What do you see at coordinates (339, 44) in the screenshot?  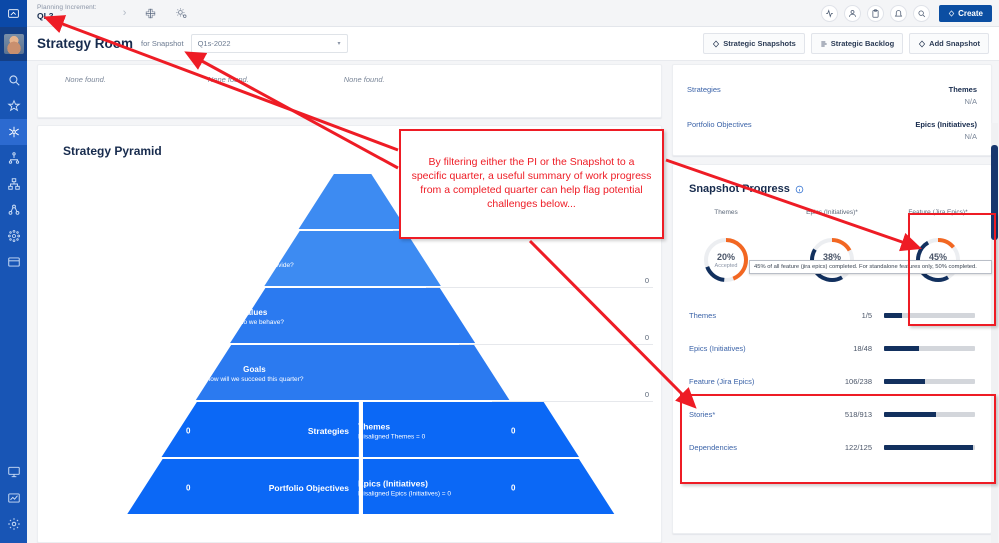 I see `chevron-down-icon: ▾` at bounding box center [339, 44].